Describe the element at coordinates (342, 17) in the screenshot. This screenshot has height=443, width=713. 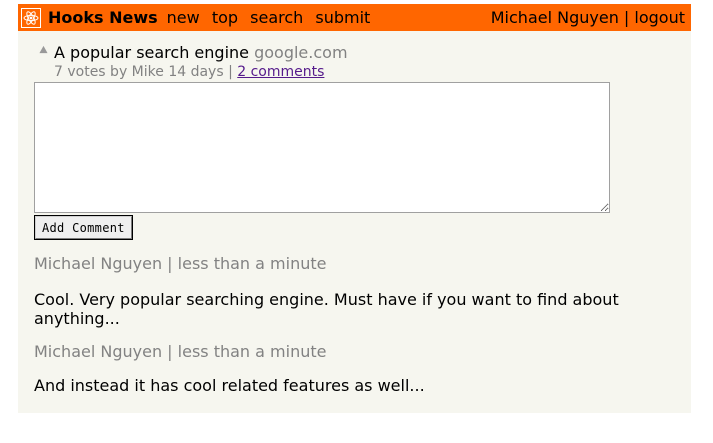
I see `nav-submit: submit` at that location.